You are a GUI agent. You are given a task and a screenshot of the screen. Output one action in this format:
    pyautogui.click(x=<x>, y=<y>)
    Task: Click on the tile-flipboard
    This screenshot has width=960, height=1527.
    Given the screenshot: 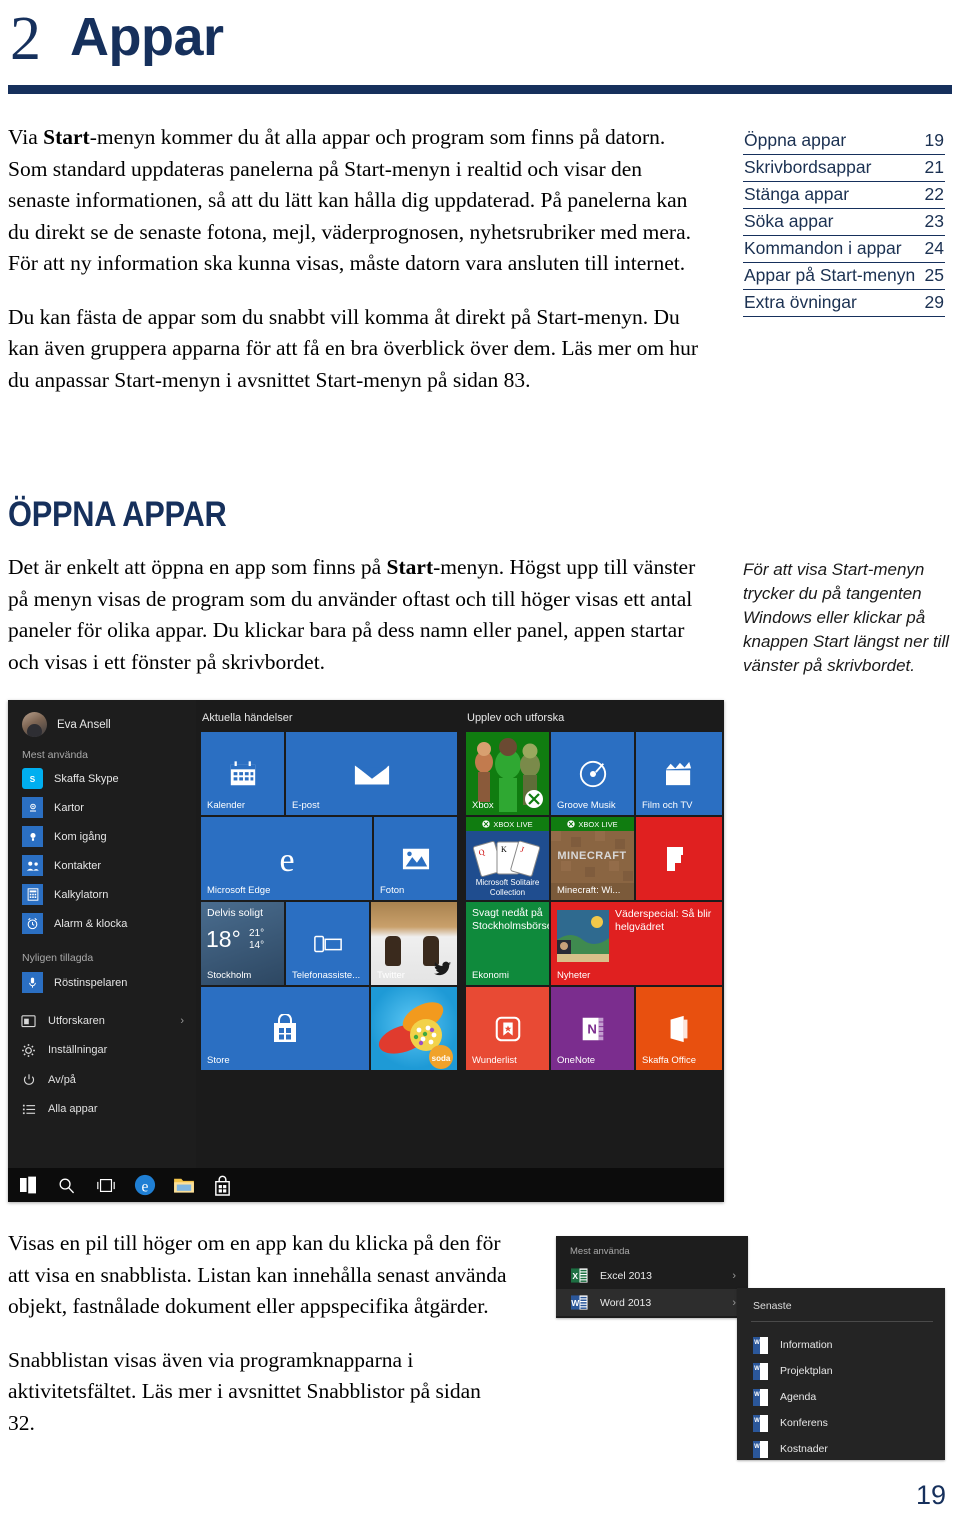 What is the action you would take?
    pyautogui.click(x=679, y=858)
    